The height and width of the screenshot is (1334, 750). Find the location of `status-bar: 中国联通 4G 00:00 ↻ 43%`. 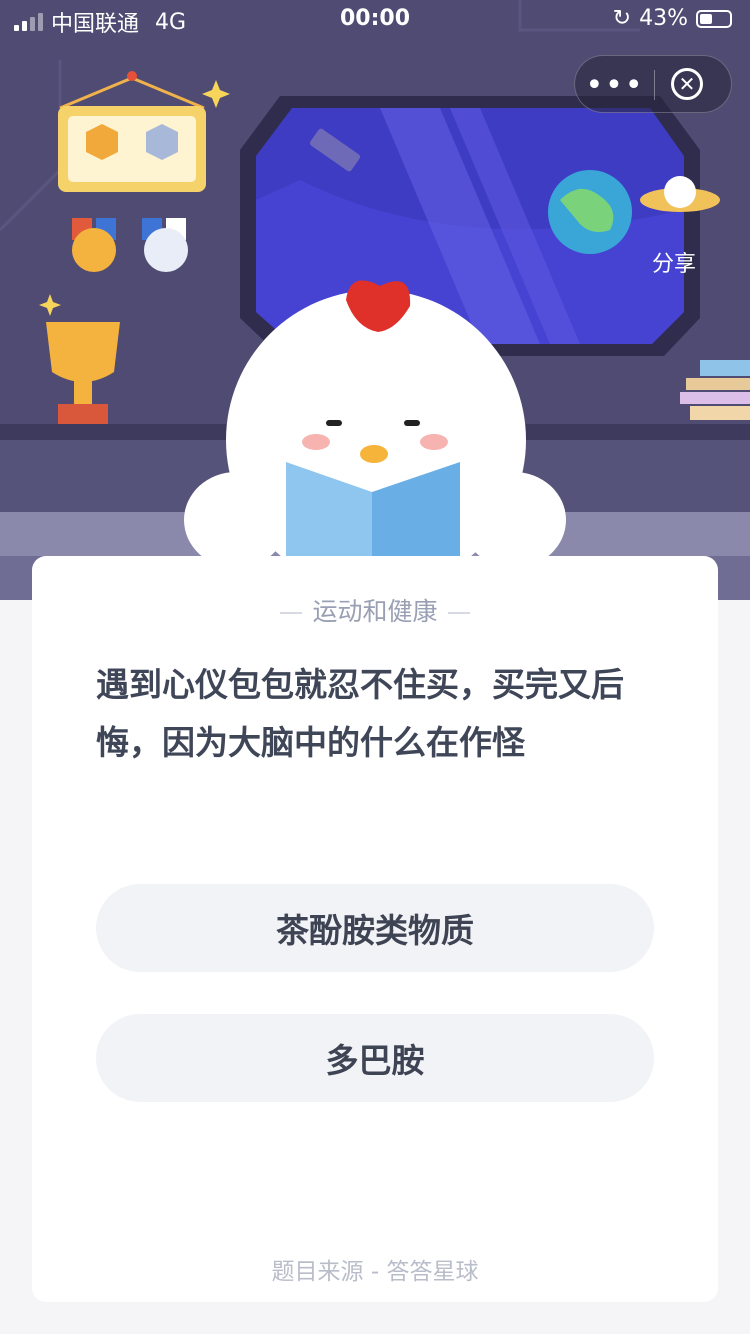

status-bar: 中国联通 4G 00:00 ↻ 43% is located at coordinates (375, 20).